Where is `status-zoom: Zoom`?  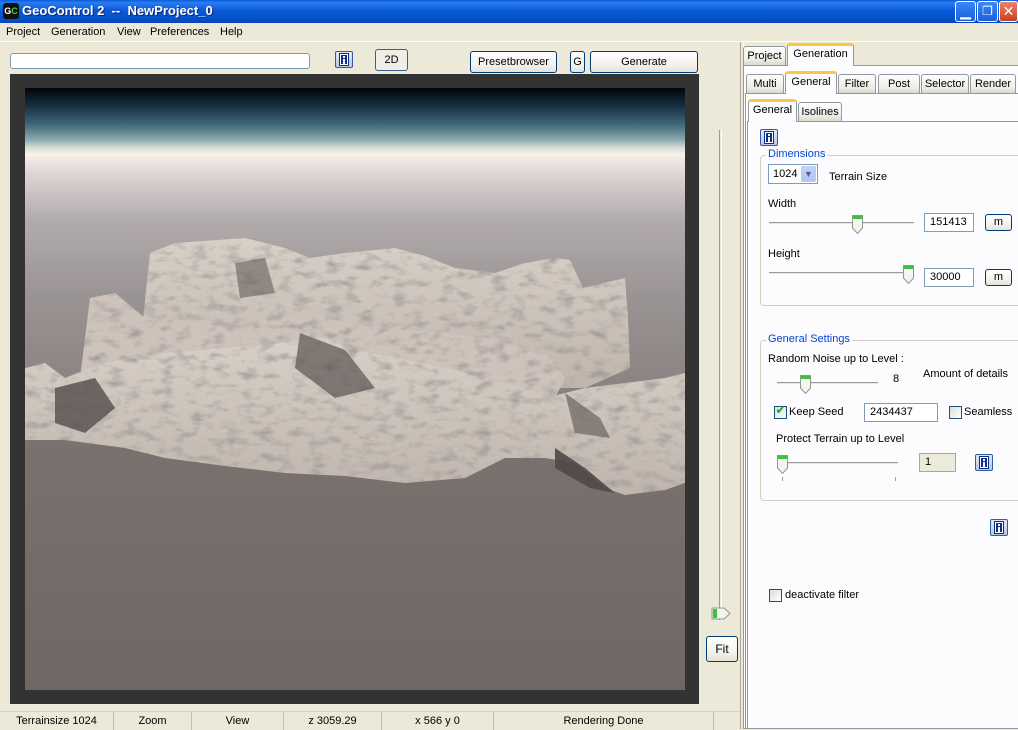
status-zoom: Zoom is located at coordinates (153, 721).